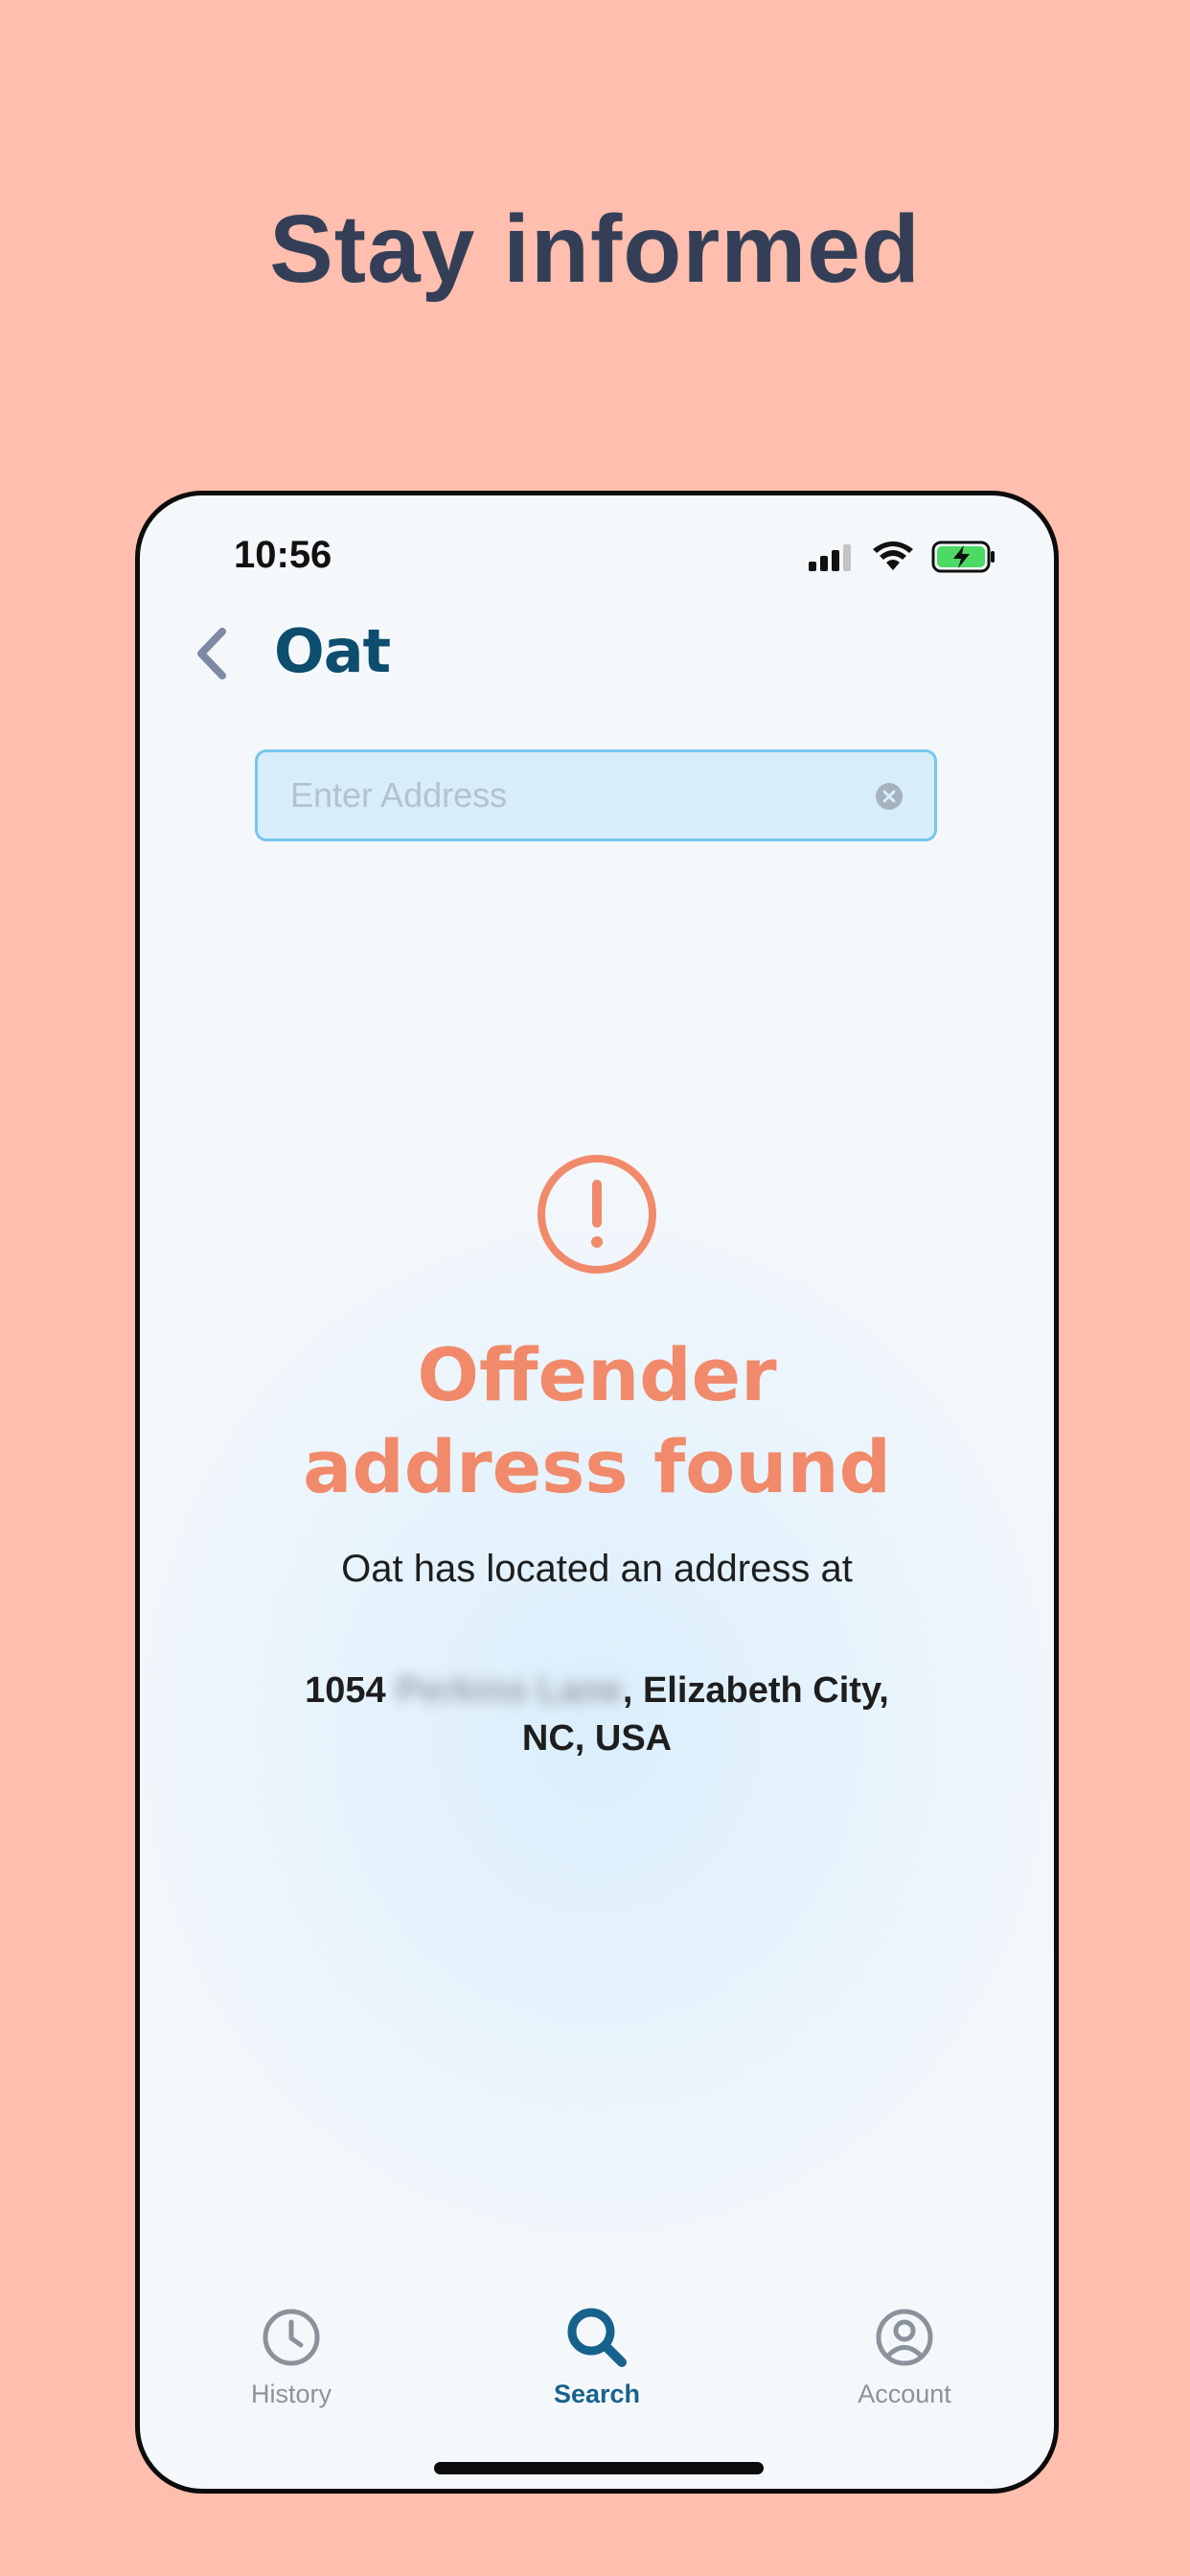  I want to click on app-logo-text: Oat, so click(333, 650).